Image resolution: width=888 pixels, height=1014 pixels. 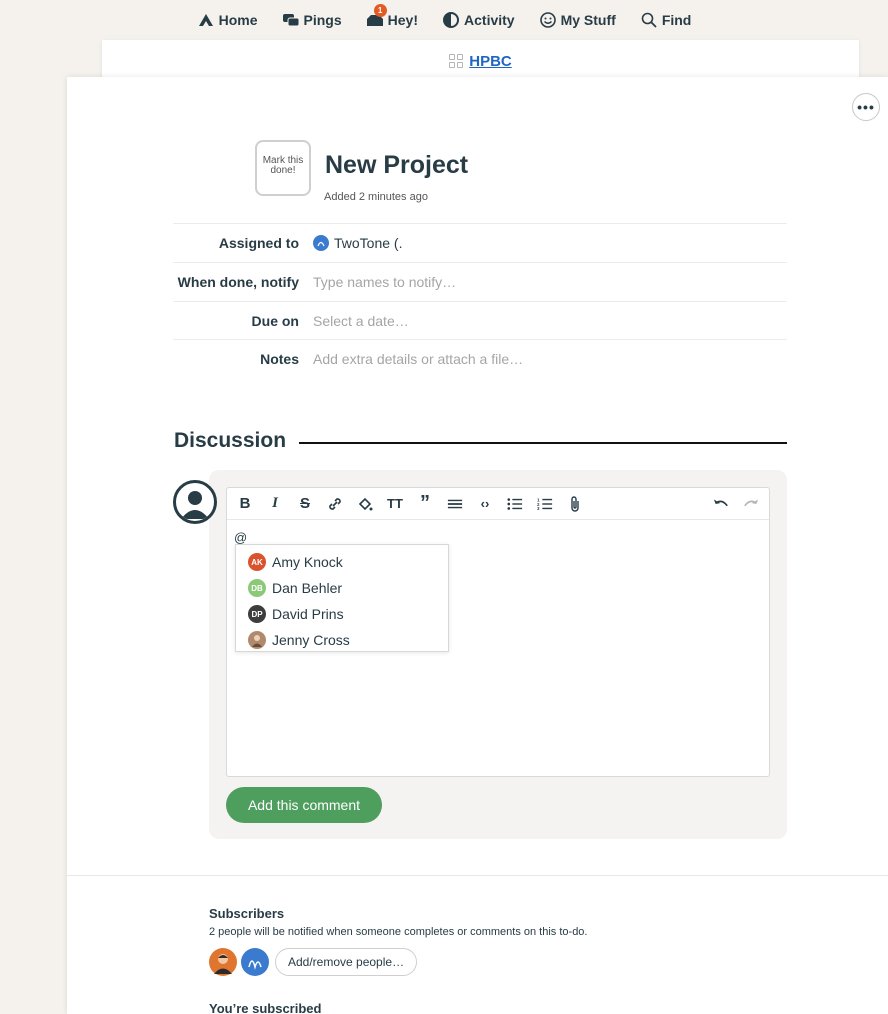 I want to click on nav-pings-label: Pings, so click(x=322, y=20).